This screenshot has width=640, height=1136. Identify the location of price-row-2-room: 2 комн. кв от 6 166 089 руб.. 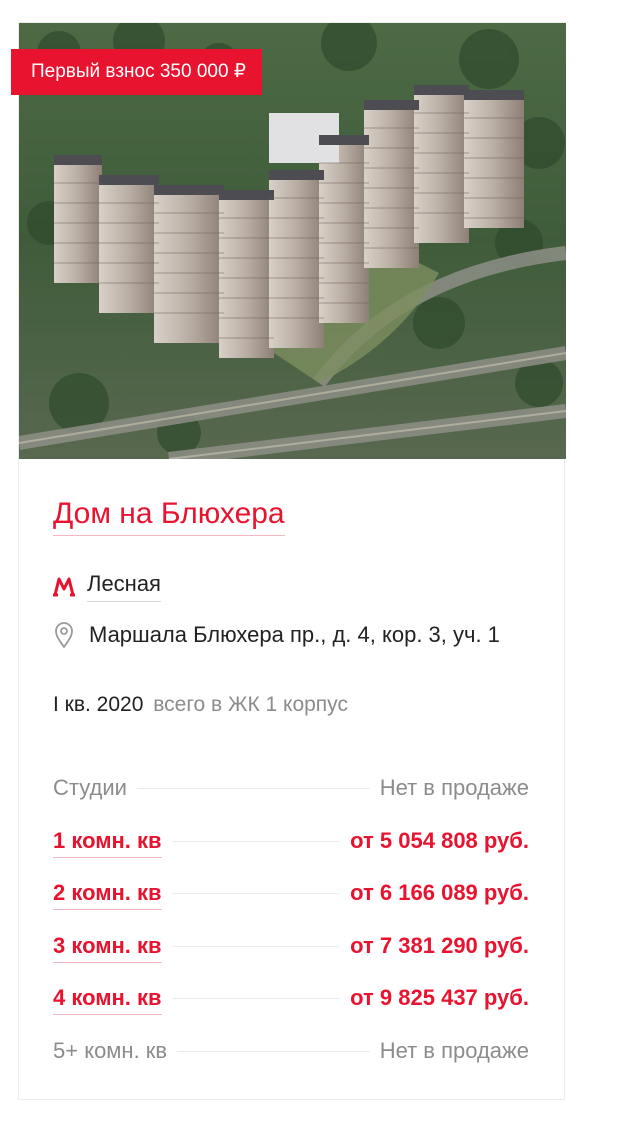
(291, 906).